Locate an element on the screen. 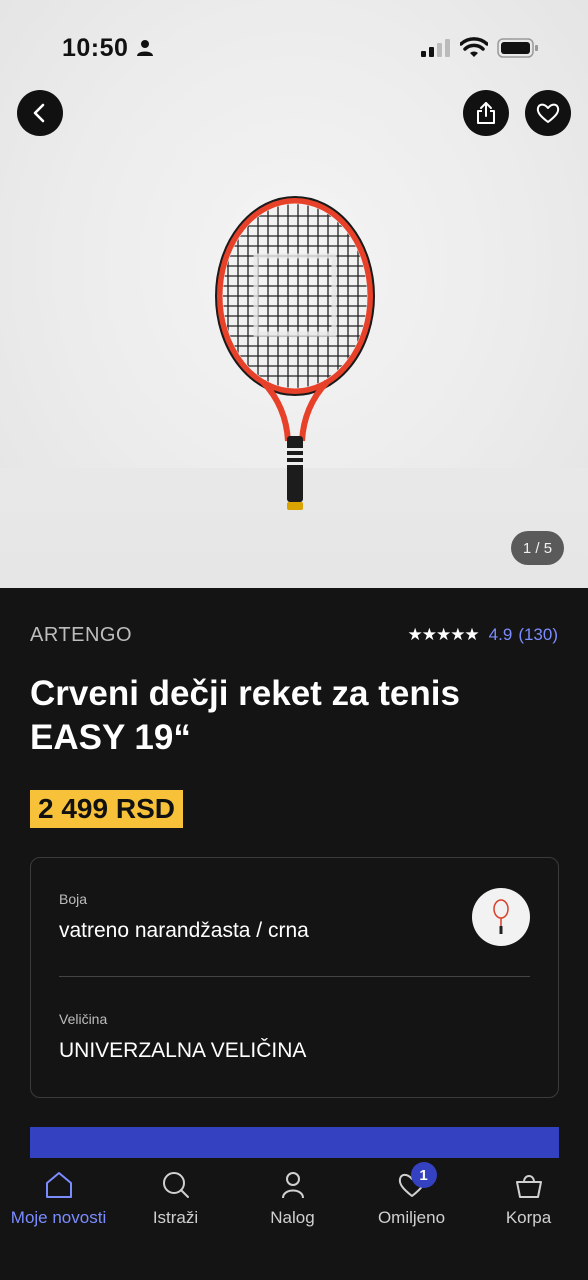  color-value: vatreno narandžasta / crna is located at coordinates (184, 930).